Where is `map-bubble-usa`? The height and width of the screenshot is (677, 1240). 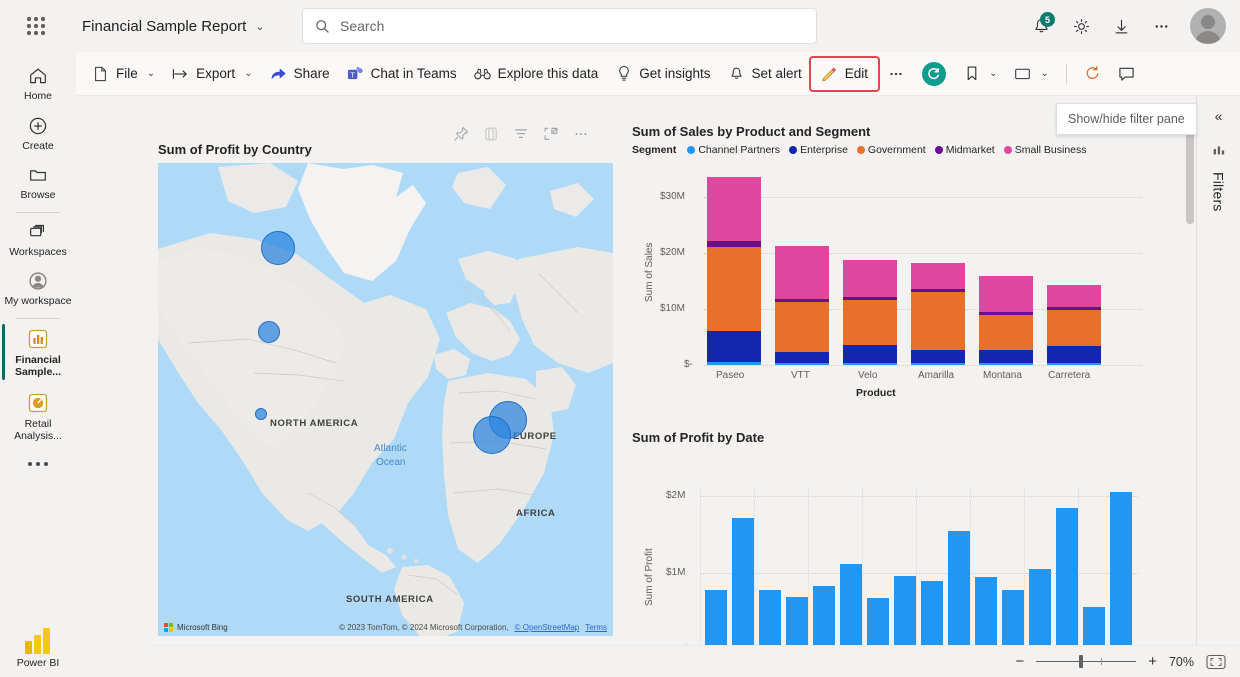
map-bubble-usa is located at coordinates (269, 332).